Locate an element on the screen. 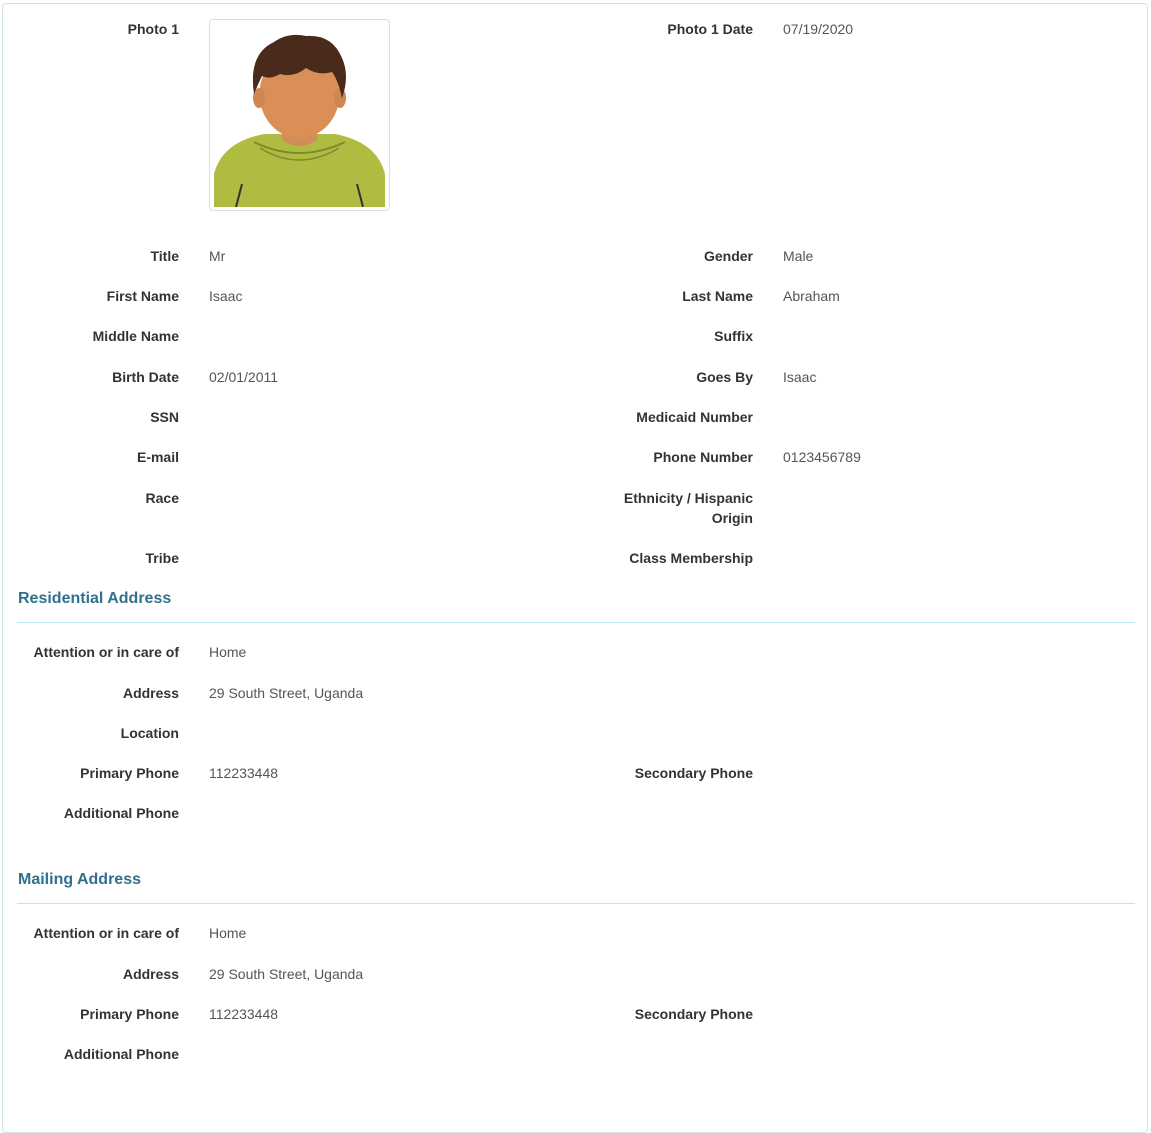  middle-name-label: Middle Name is located at coordinates (135, 336).